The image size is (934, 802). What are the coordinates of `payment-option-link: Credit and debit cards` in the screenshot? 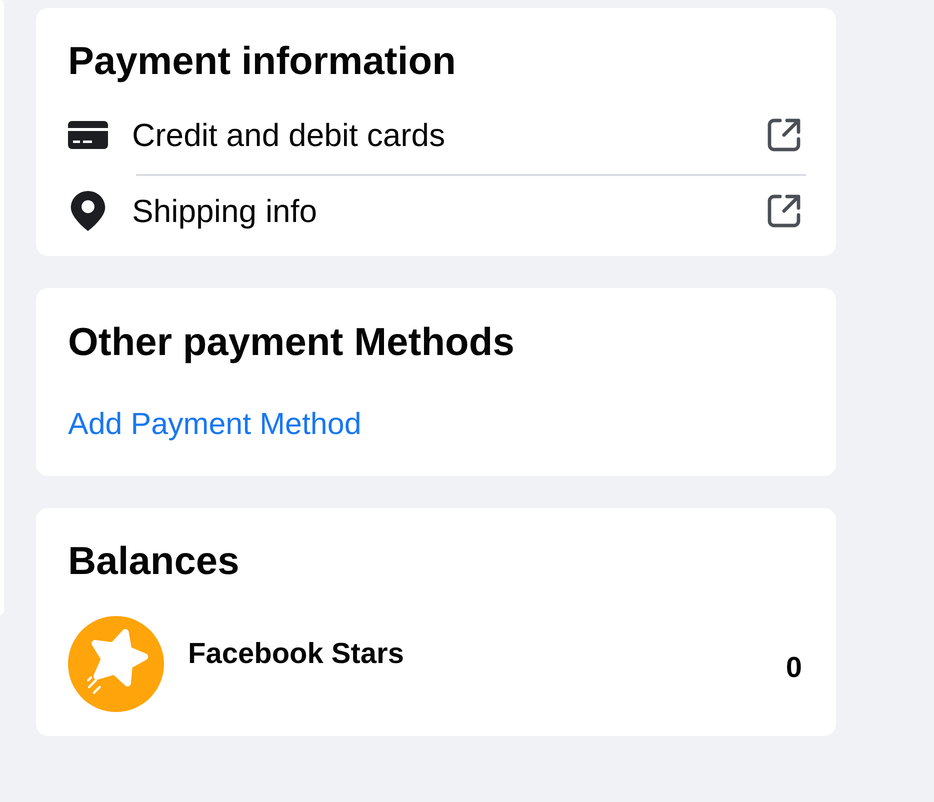 It's located at (289, 135).